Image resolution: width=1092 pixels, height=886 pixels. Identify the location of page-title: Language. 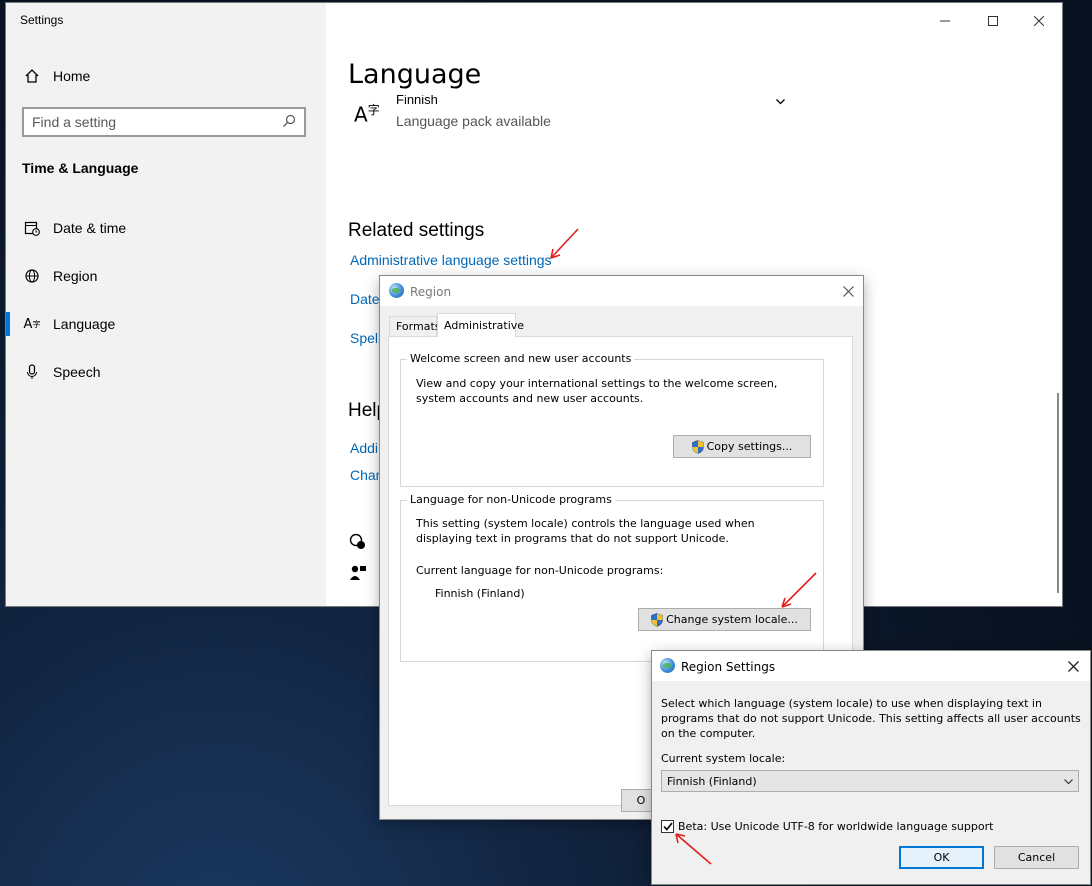
(415, 74).